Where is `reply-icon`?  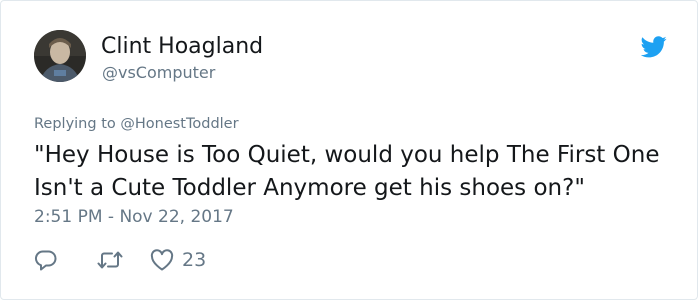
reply-icon is located at coordinates (46, 260).